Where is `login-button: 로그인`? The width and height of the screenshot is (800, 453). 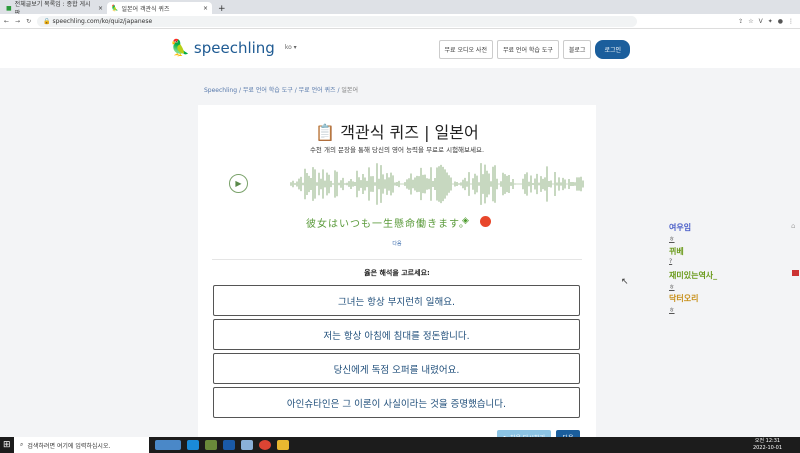 login-button: 로그인 is located at coordinates (612, 49).